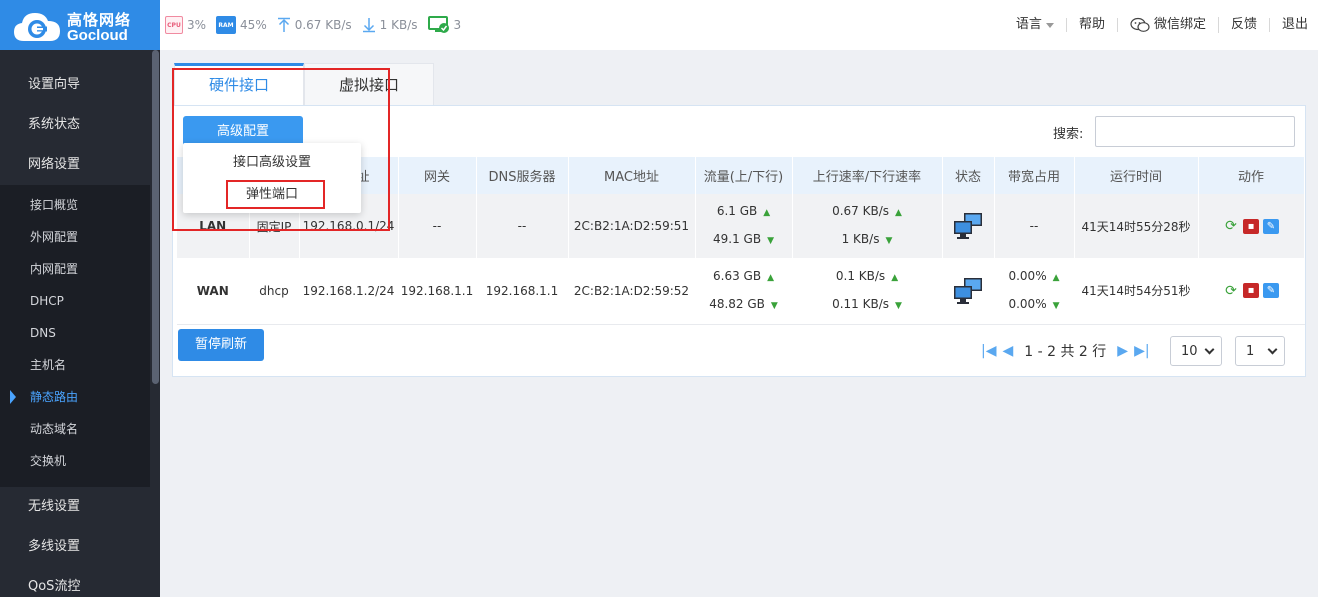 This screenshot has height=597, width=1318. Describe the element at coordinates (1141, 351) in the screenshot. I see `last-page-icon: ▶|` at that location.